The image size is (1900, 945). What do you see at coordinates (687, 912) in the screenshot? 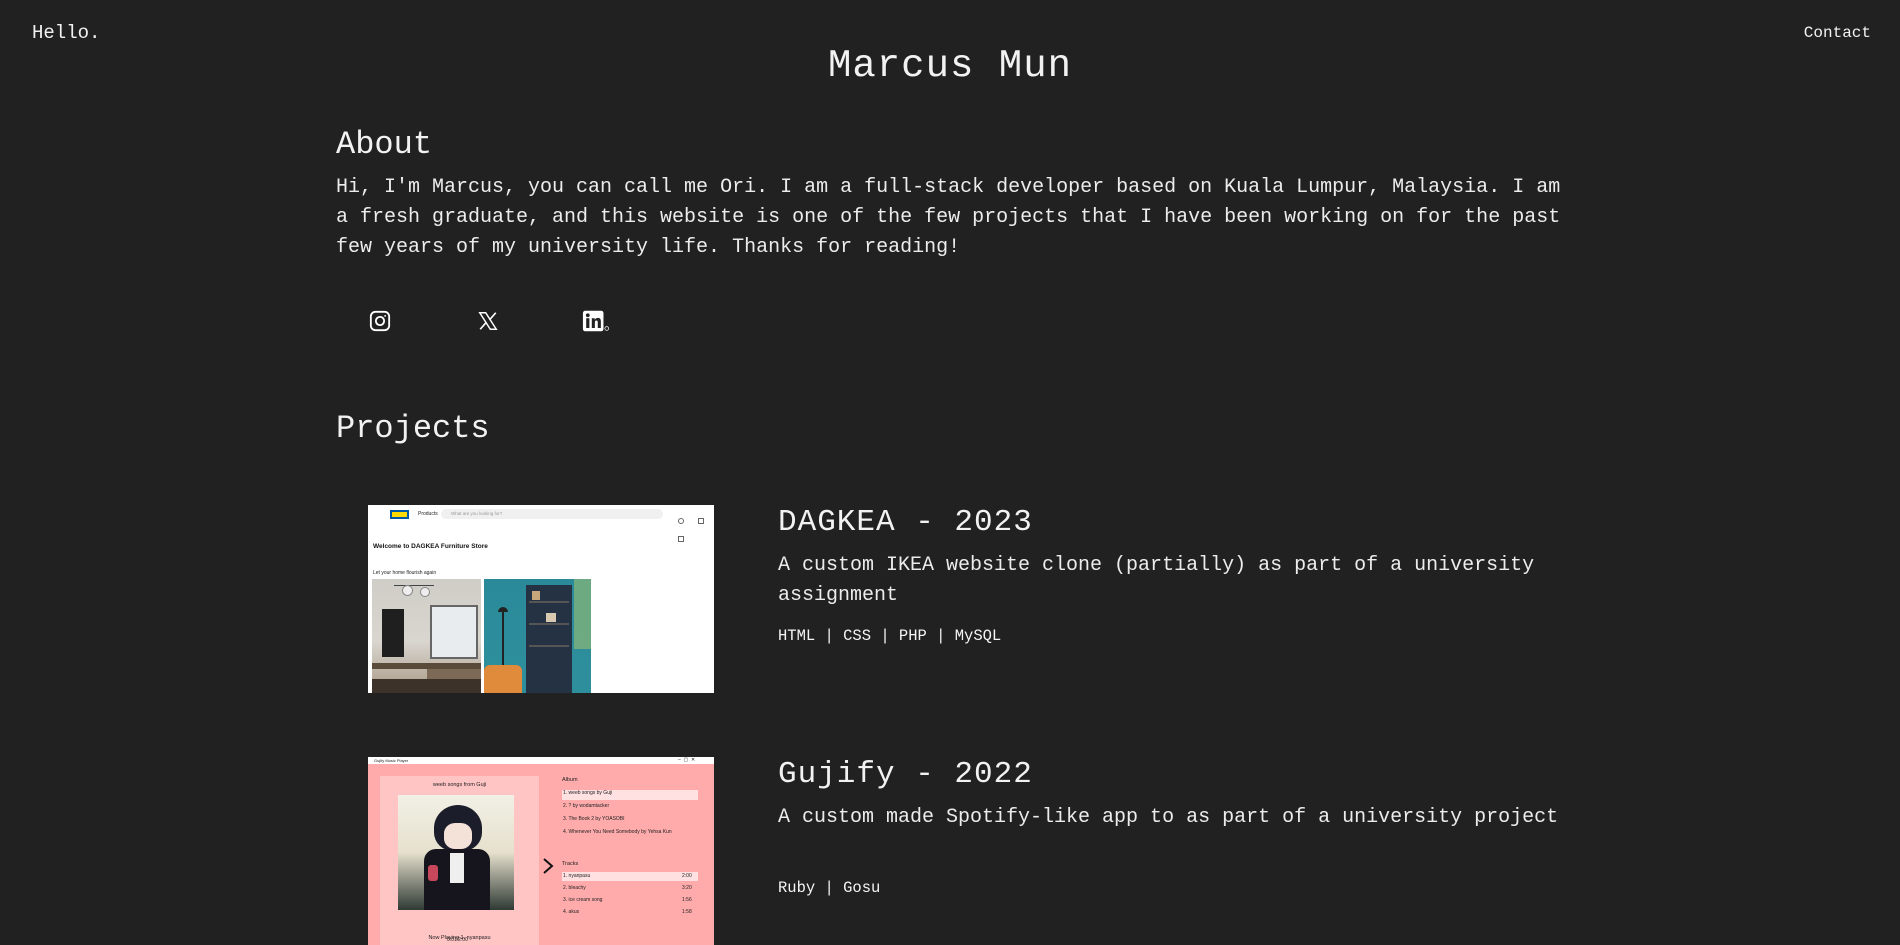
I see `track-duration: 1:58` at bounding box center [687, 912].